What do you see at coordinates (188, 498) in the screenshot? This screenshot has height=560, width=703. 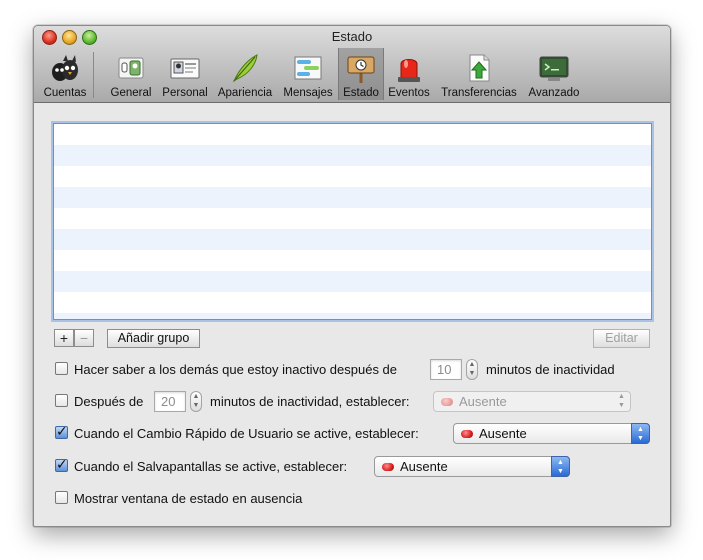 I see `show-window-label: Mostrar ventana de estado en ausencia` at bounding box center [188, 498].